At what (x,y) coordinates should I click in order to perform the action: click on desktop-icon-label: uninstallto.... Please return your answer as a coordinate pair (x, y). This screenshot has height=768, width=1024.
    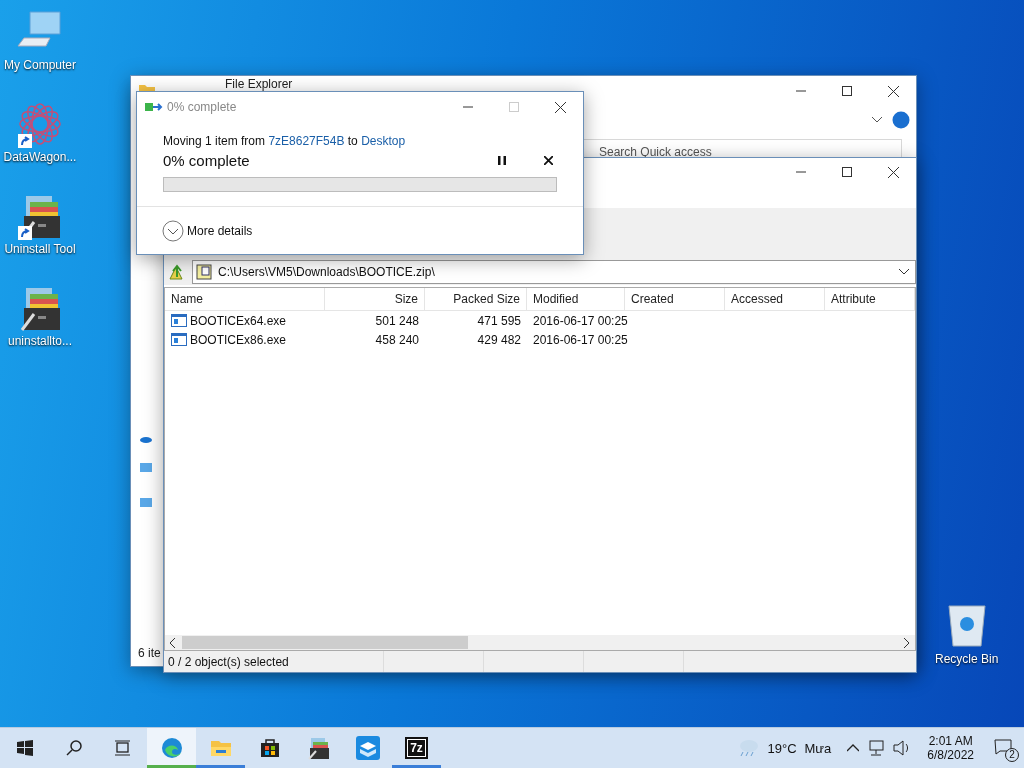
    Looking at the image, I should click on (39, 341).